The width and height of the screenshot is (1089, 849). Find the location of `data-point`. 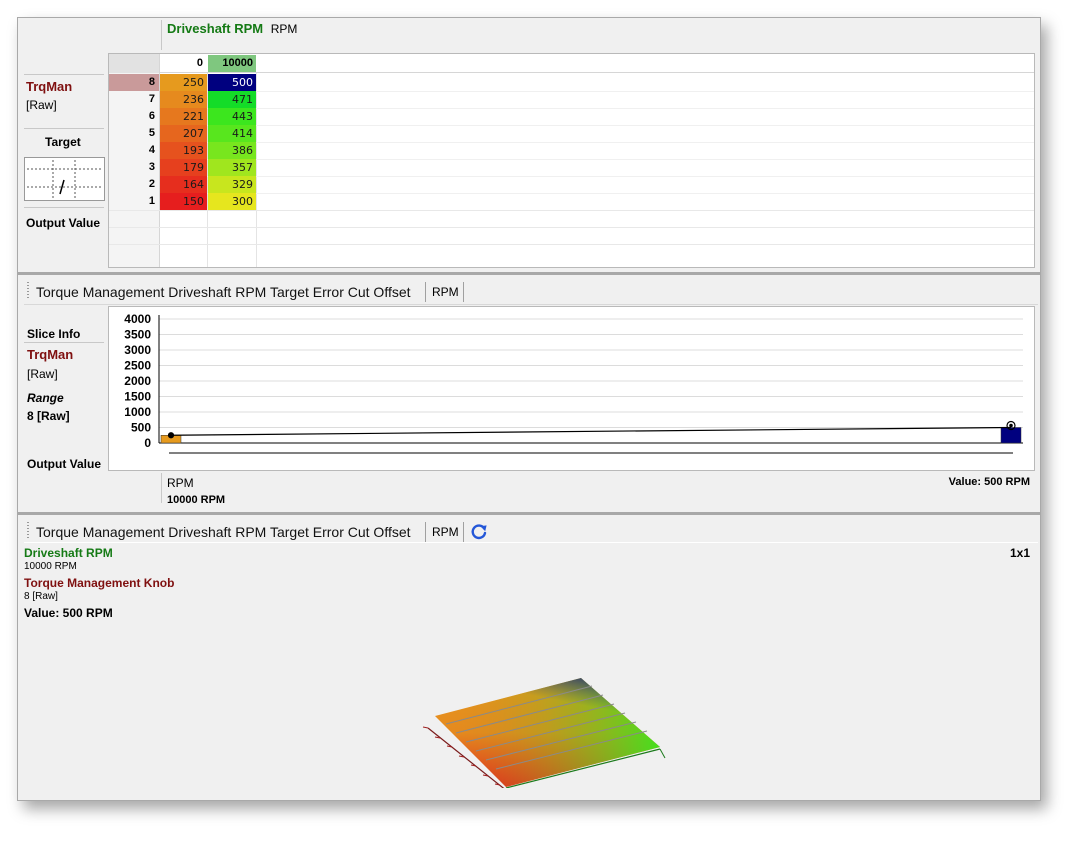

data-point is located at coordinates (171, 435).